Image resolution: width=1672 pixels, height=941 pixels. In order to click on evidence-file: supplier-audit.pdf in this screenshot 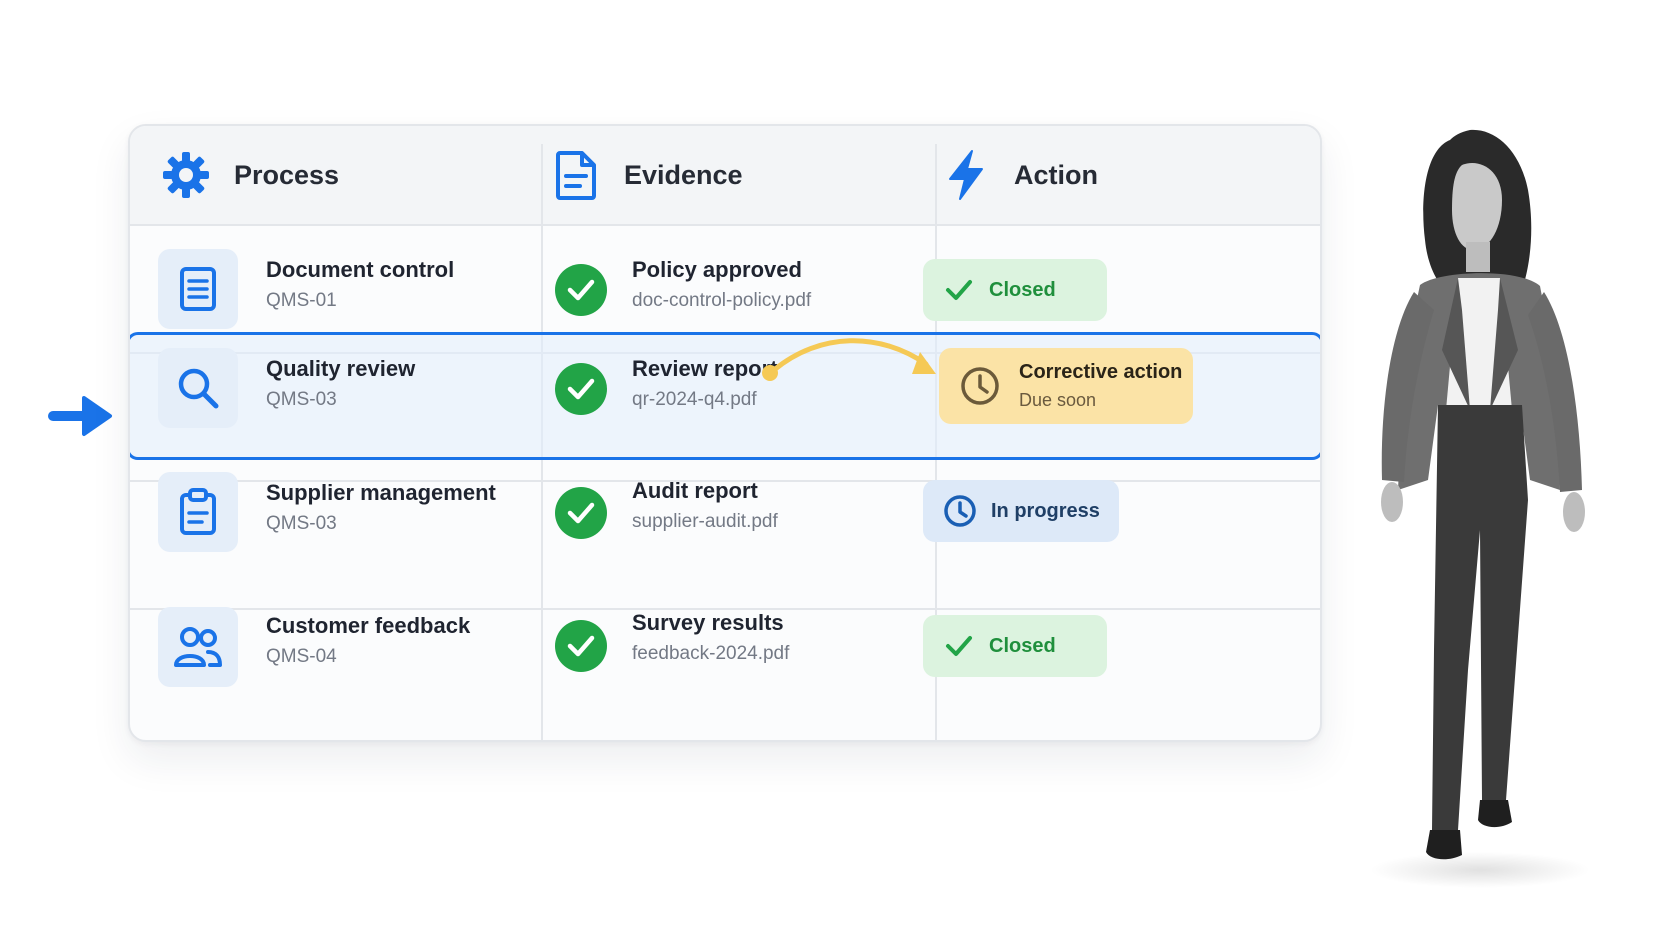, I will do `click(705, 522)`.